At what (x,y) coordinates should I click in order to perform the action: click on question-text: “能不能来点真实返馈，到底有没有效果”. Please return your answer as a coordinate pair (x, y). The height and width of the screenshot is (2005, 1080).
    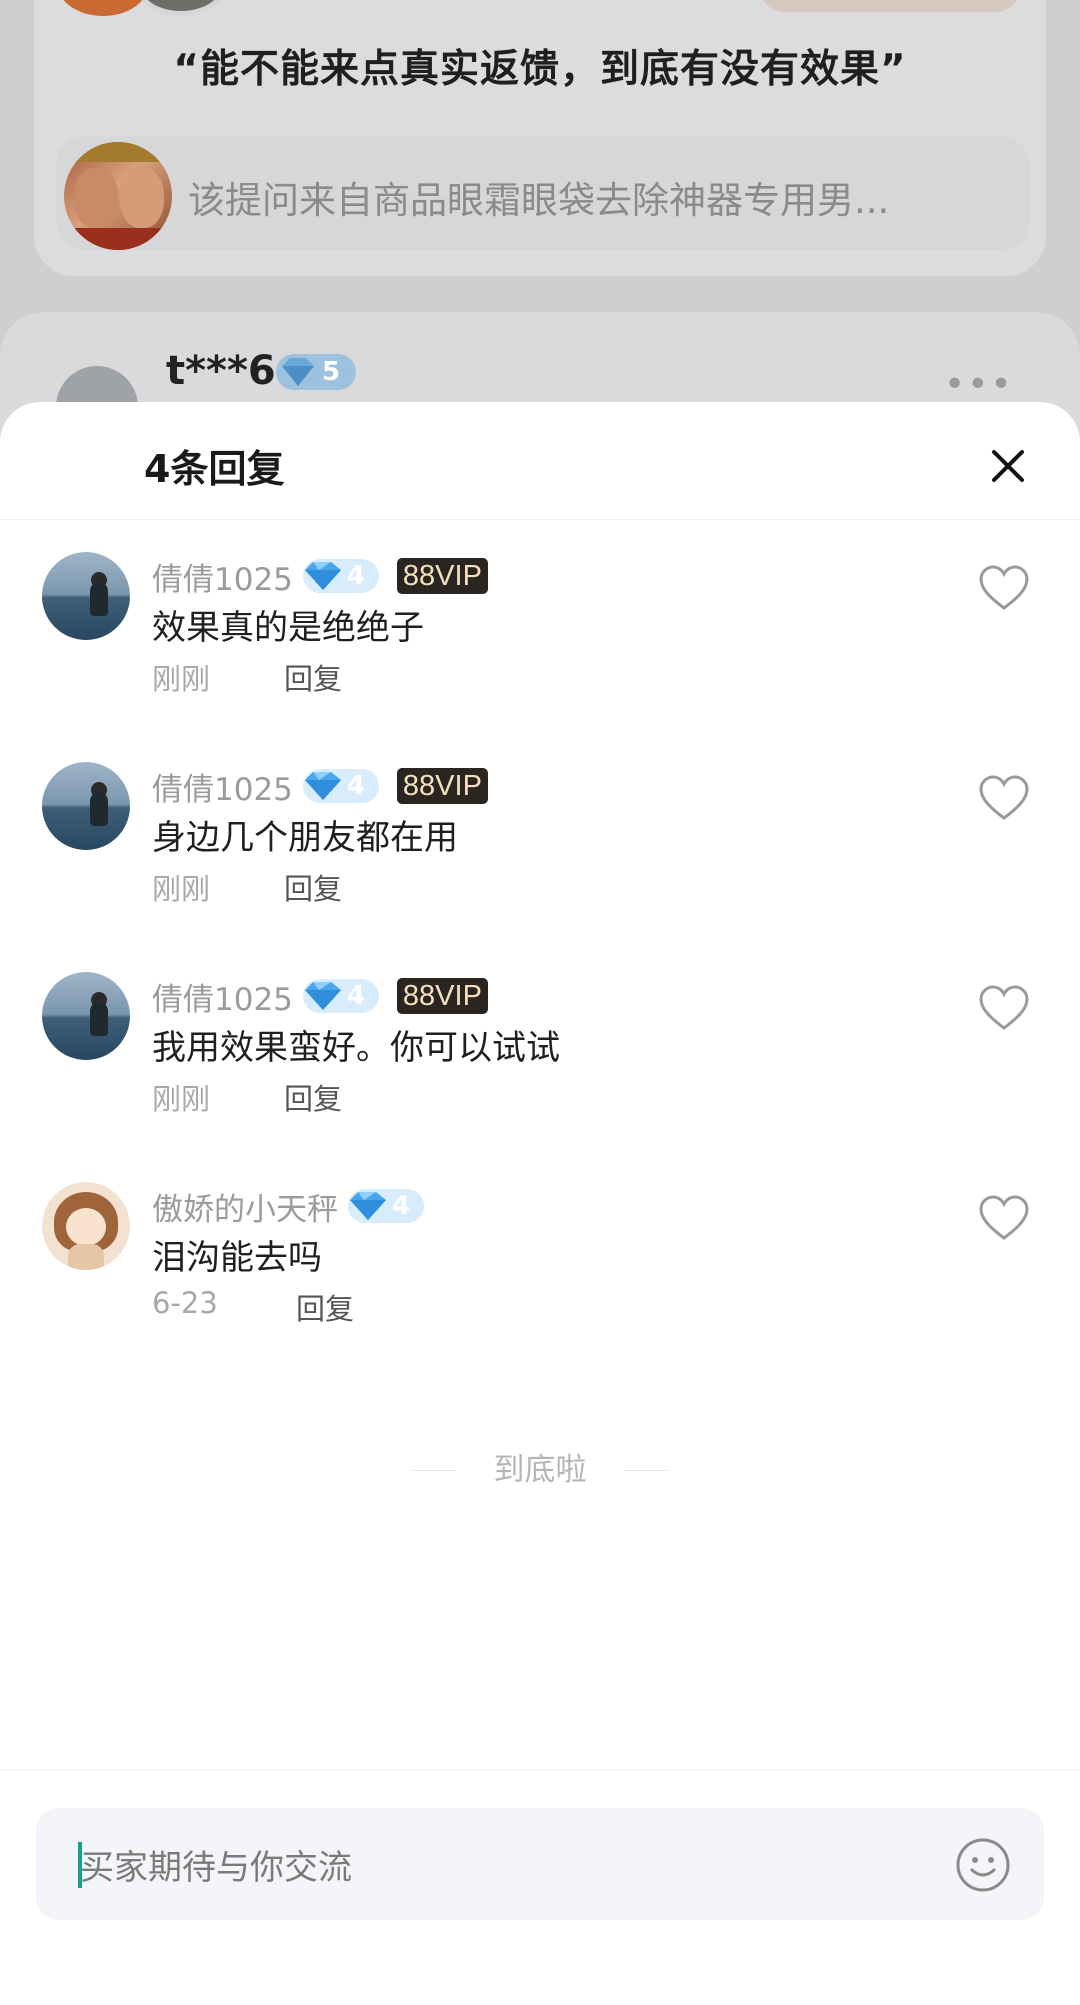
    Looking at the image, I should click on (540, 69).